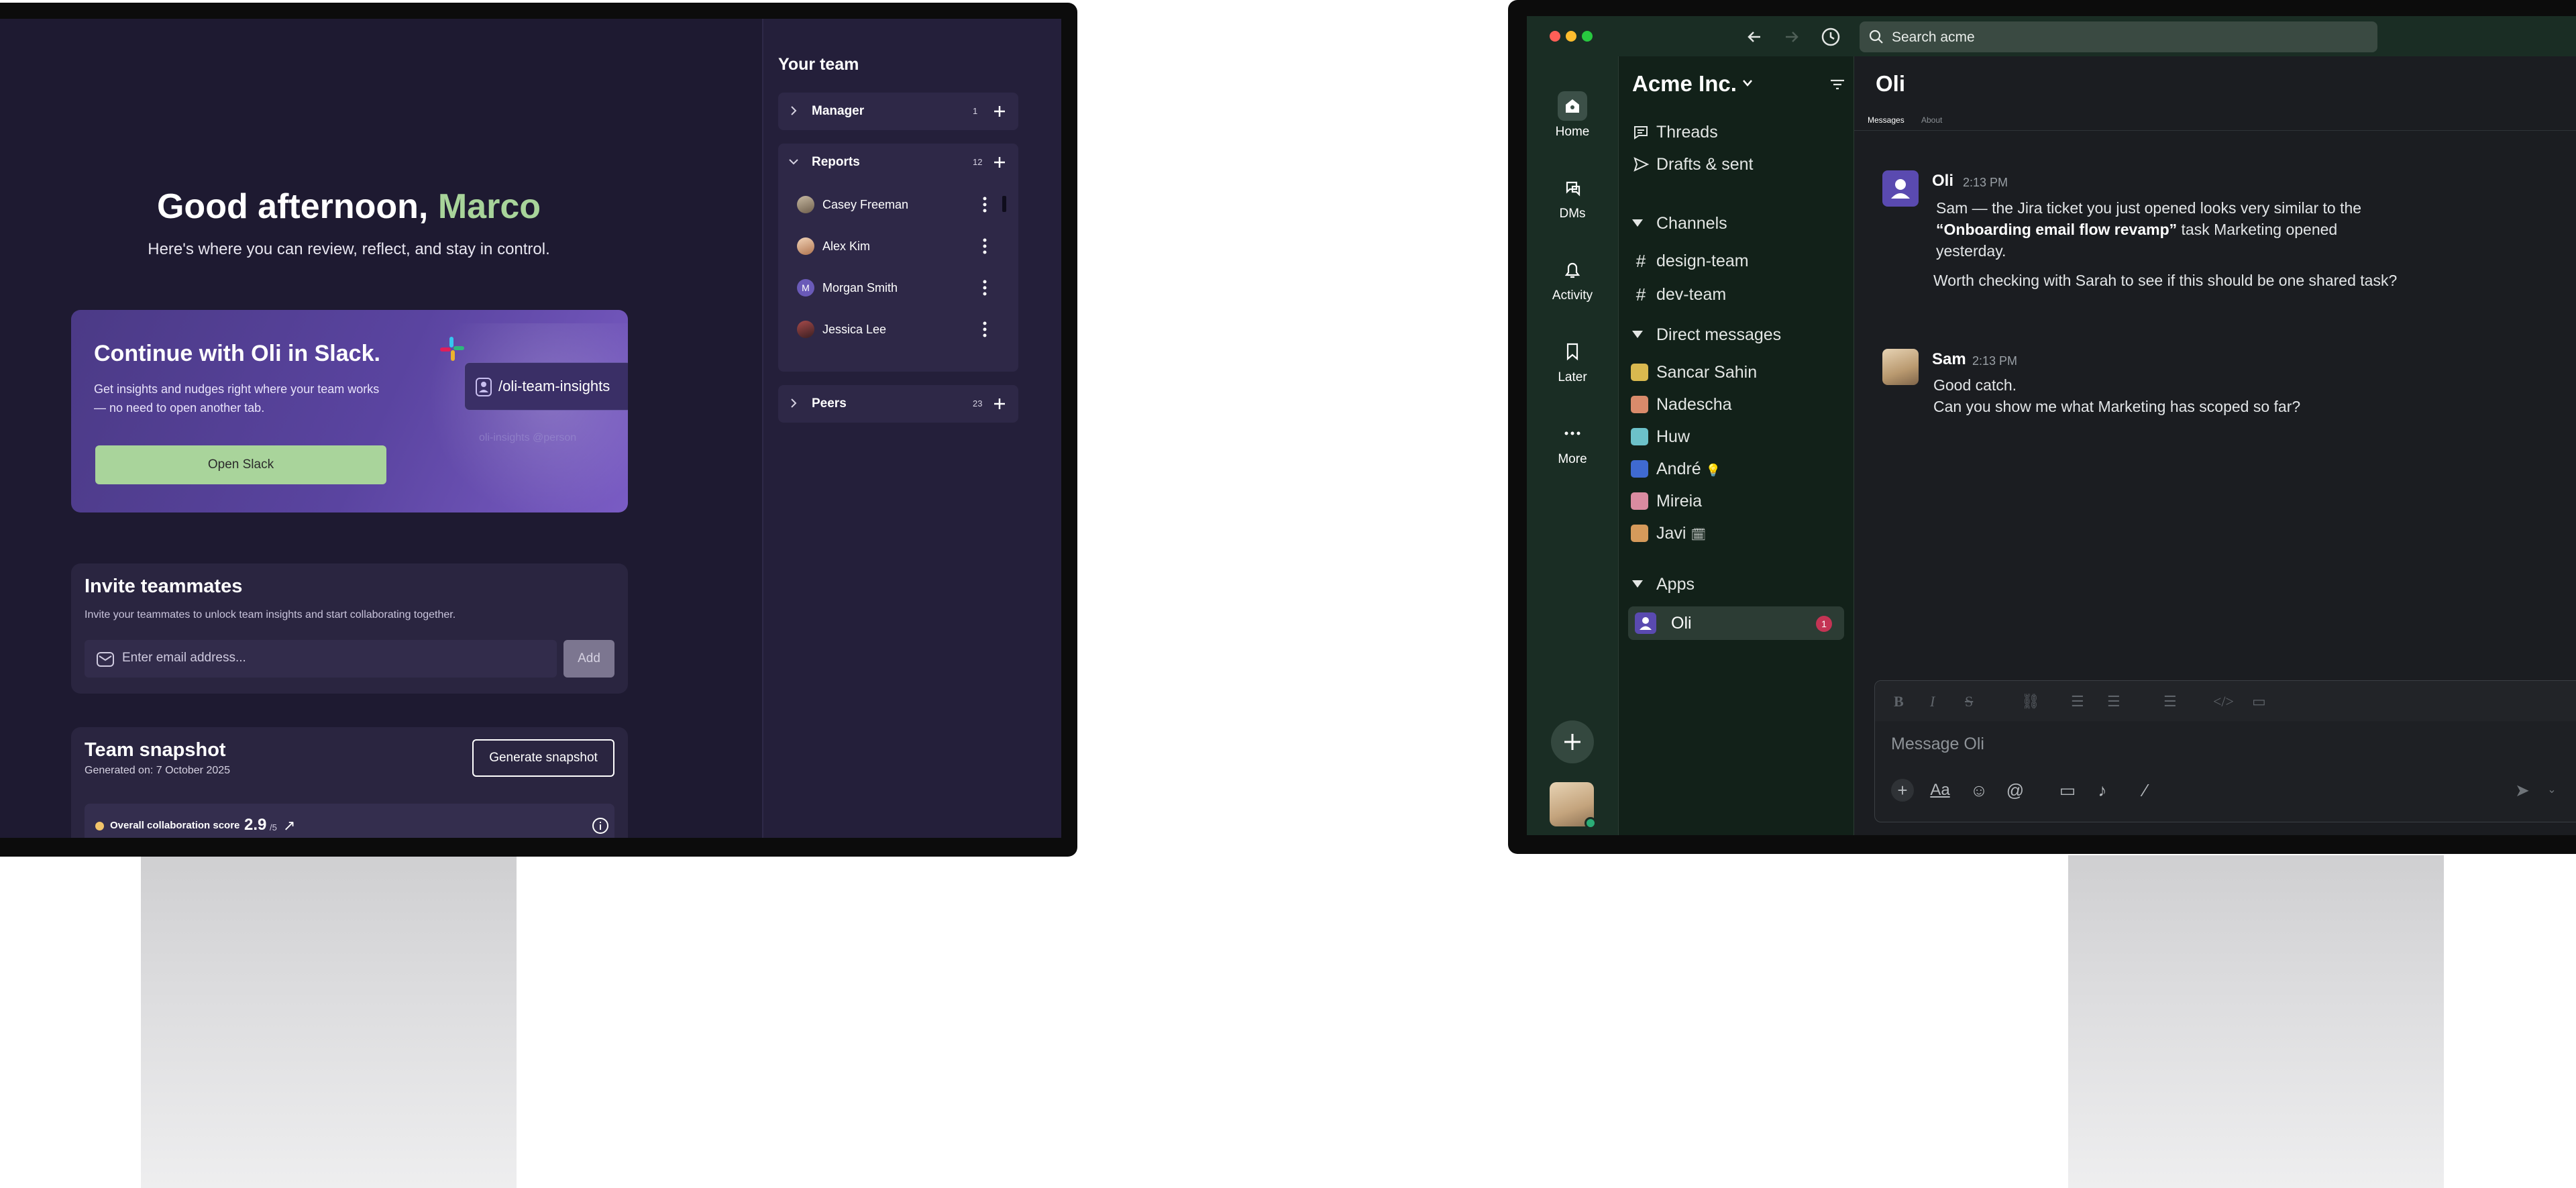  What do you see at coordinates (1684, 84) in the screenshot?
I see `workspace-name: Acme Inc.` at bounding box center [1684, 84].